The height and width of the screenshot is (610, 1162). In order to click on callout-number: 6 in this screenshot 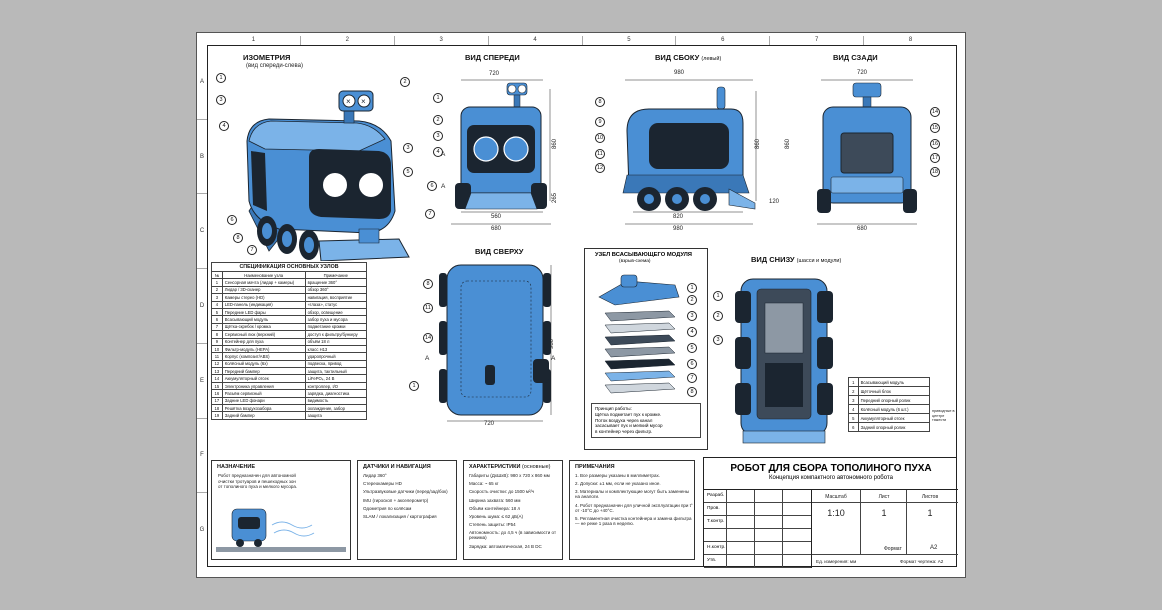, I will do `click(232, 220)`.